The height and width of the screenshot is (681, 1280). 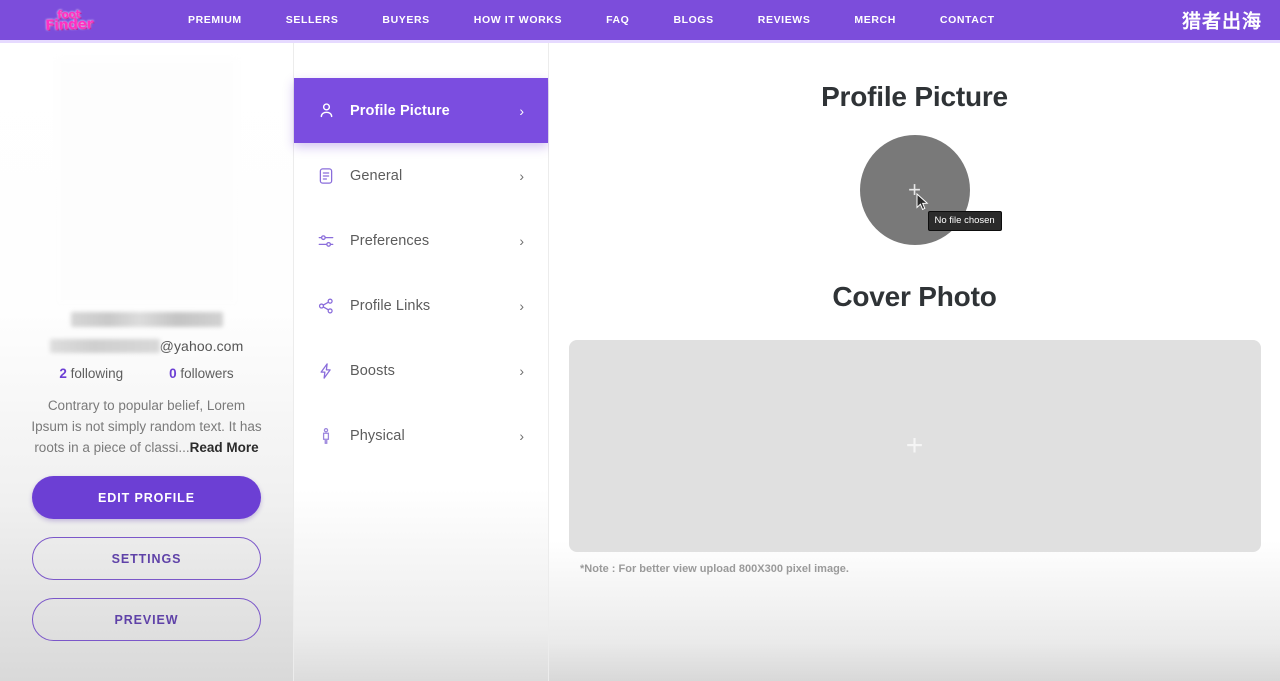 I want to click on stat-followers-count: 0, so click(x=173, y=373).